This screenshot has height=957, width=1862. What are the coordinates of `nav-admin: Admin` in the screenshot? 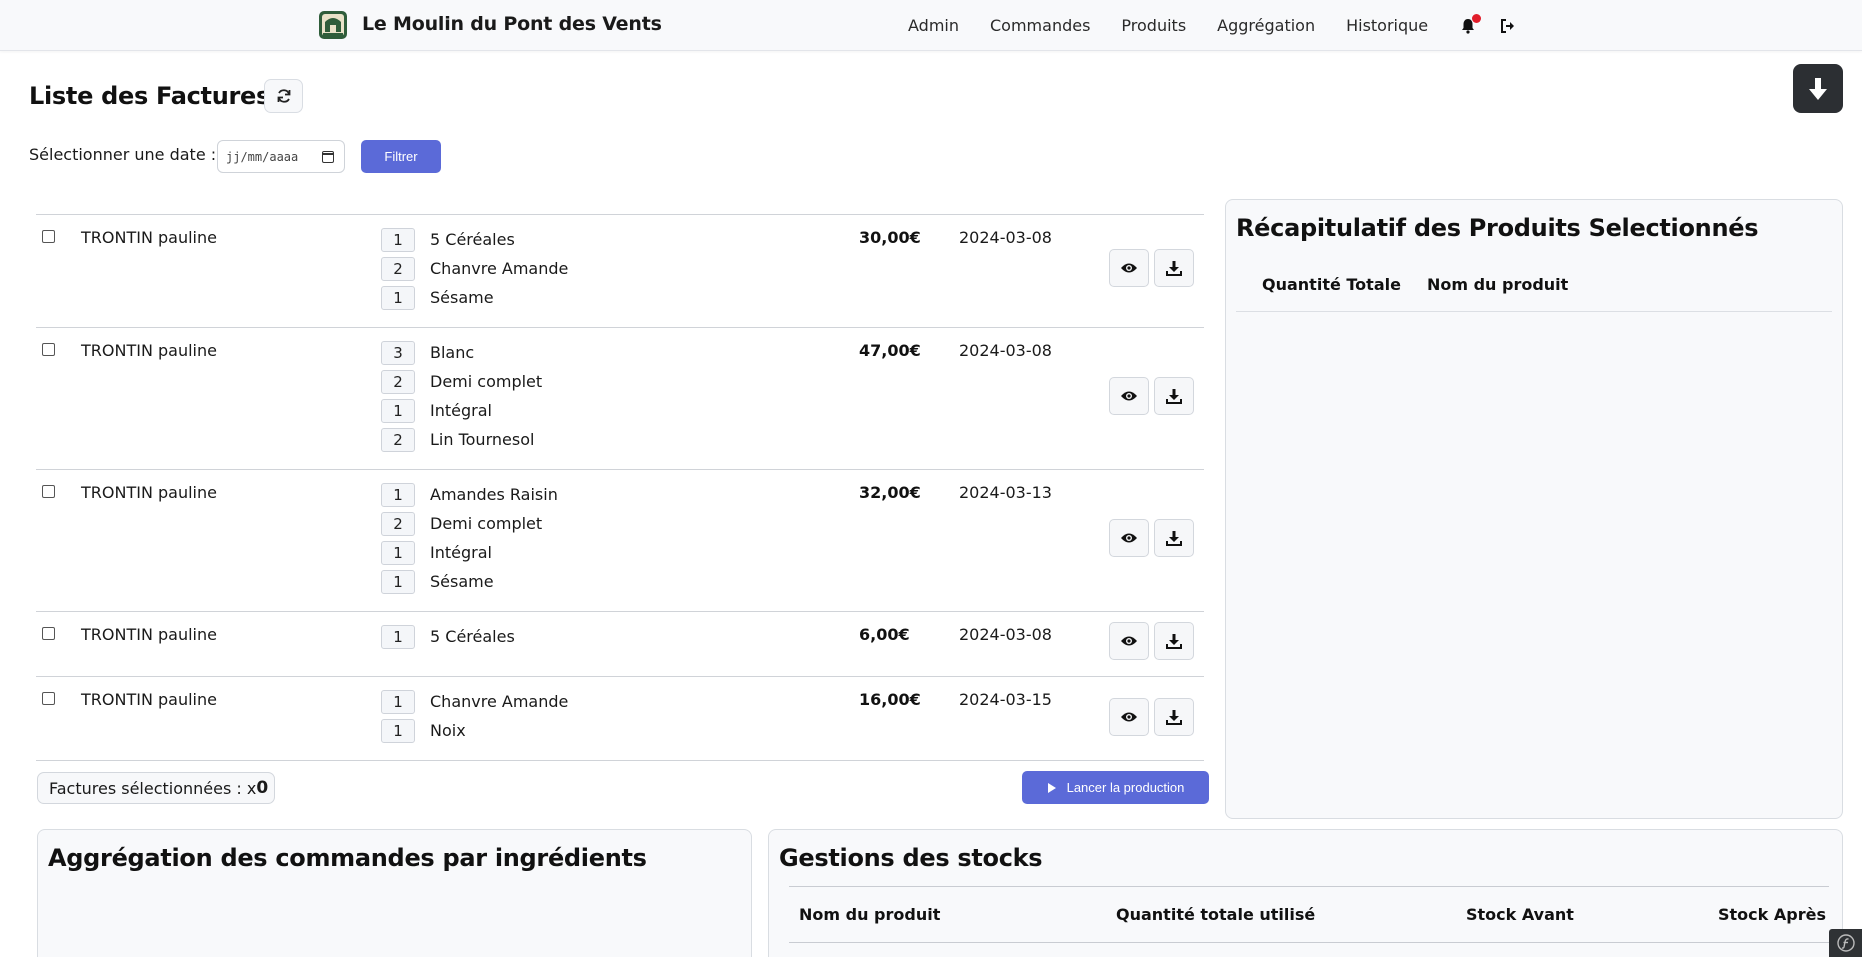 It's located at (933, 25).